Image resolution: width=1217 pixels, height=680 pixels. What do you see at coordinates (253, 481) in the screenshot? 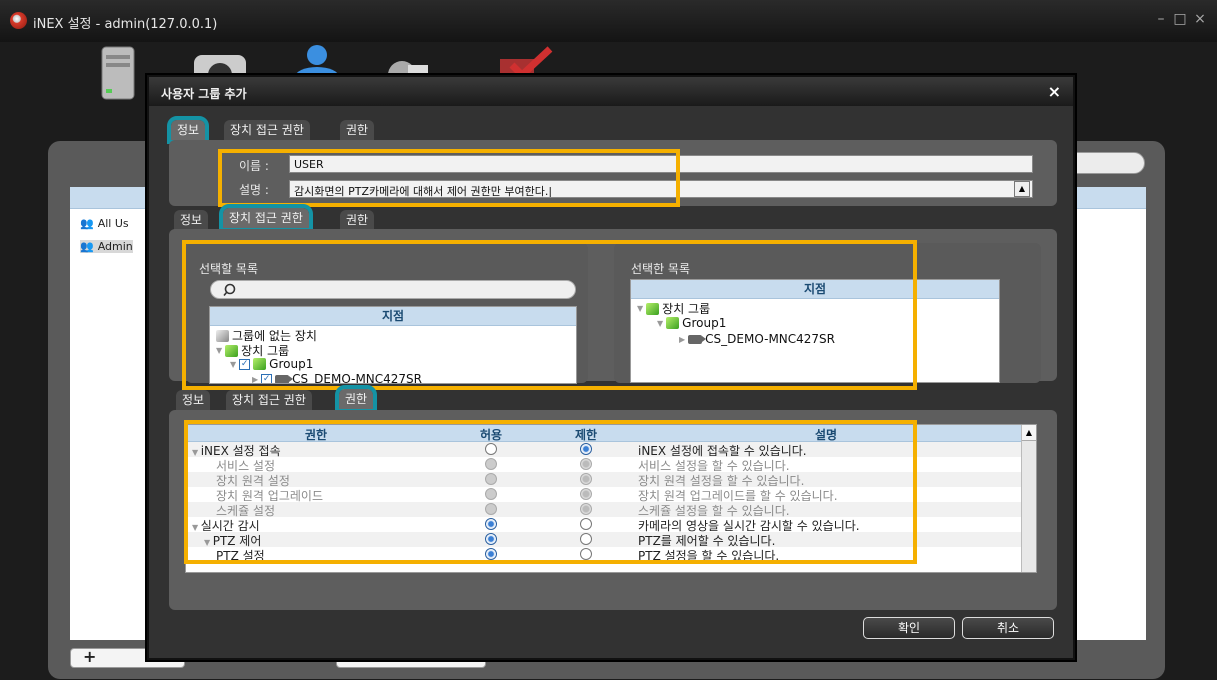
I see `permission-name-text: 장치 원격 설정` at bounding box center [253, 481].